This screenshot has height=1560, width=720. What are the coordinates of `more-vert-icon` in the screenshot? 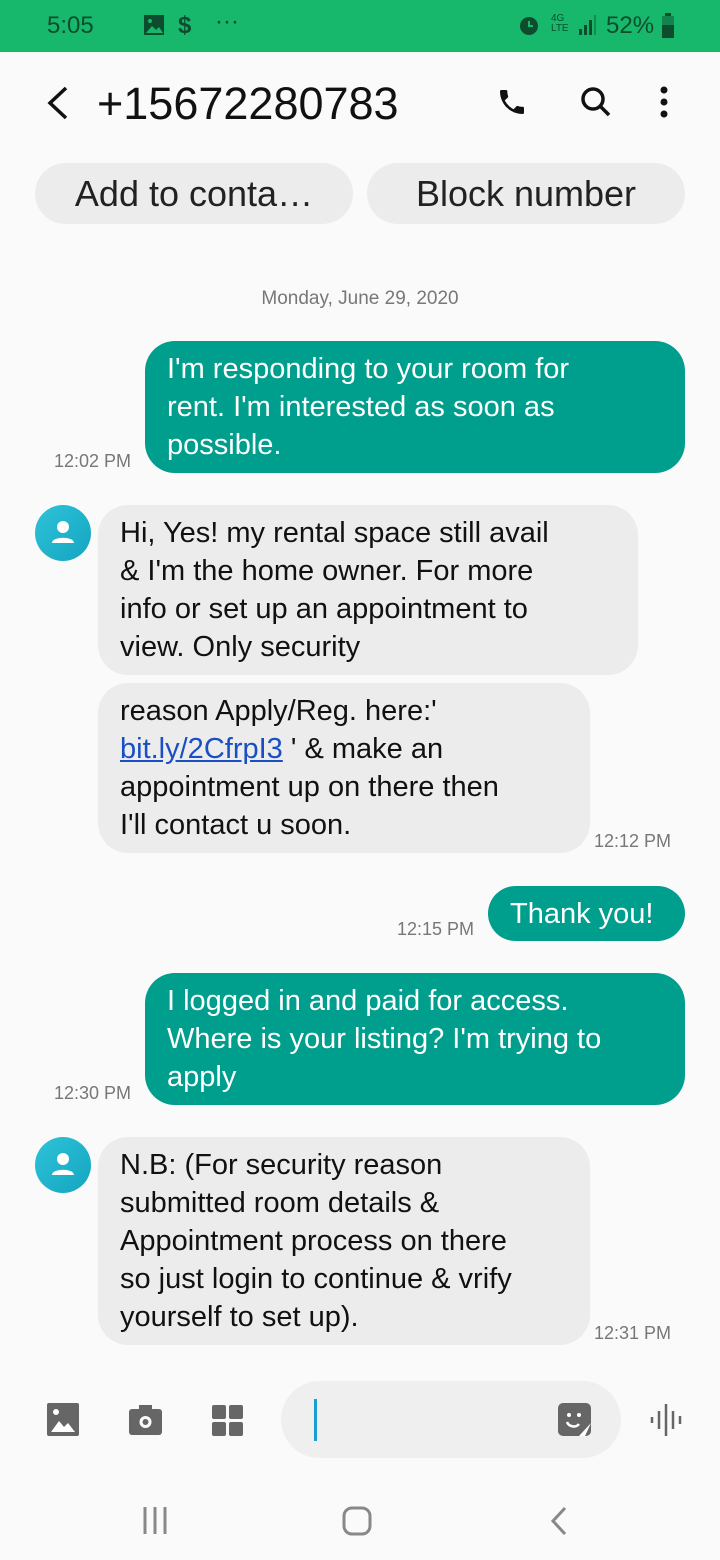 It's located at (664, 102).